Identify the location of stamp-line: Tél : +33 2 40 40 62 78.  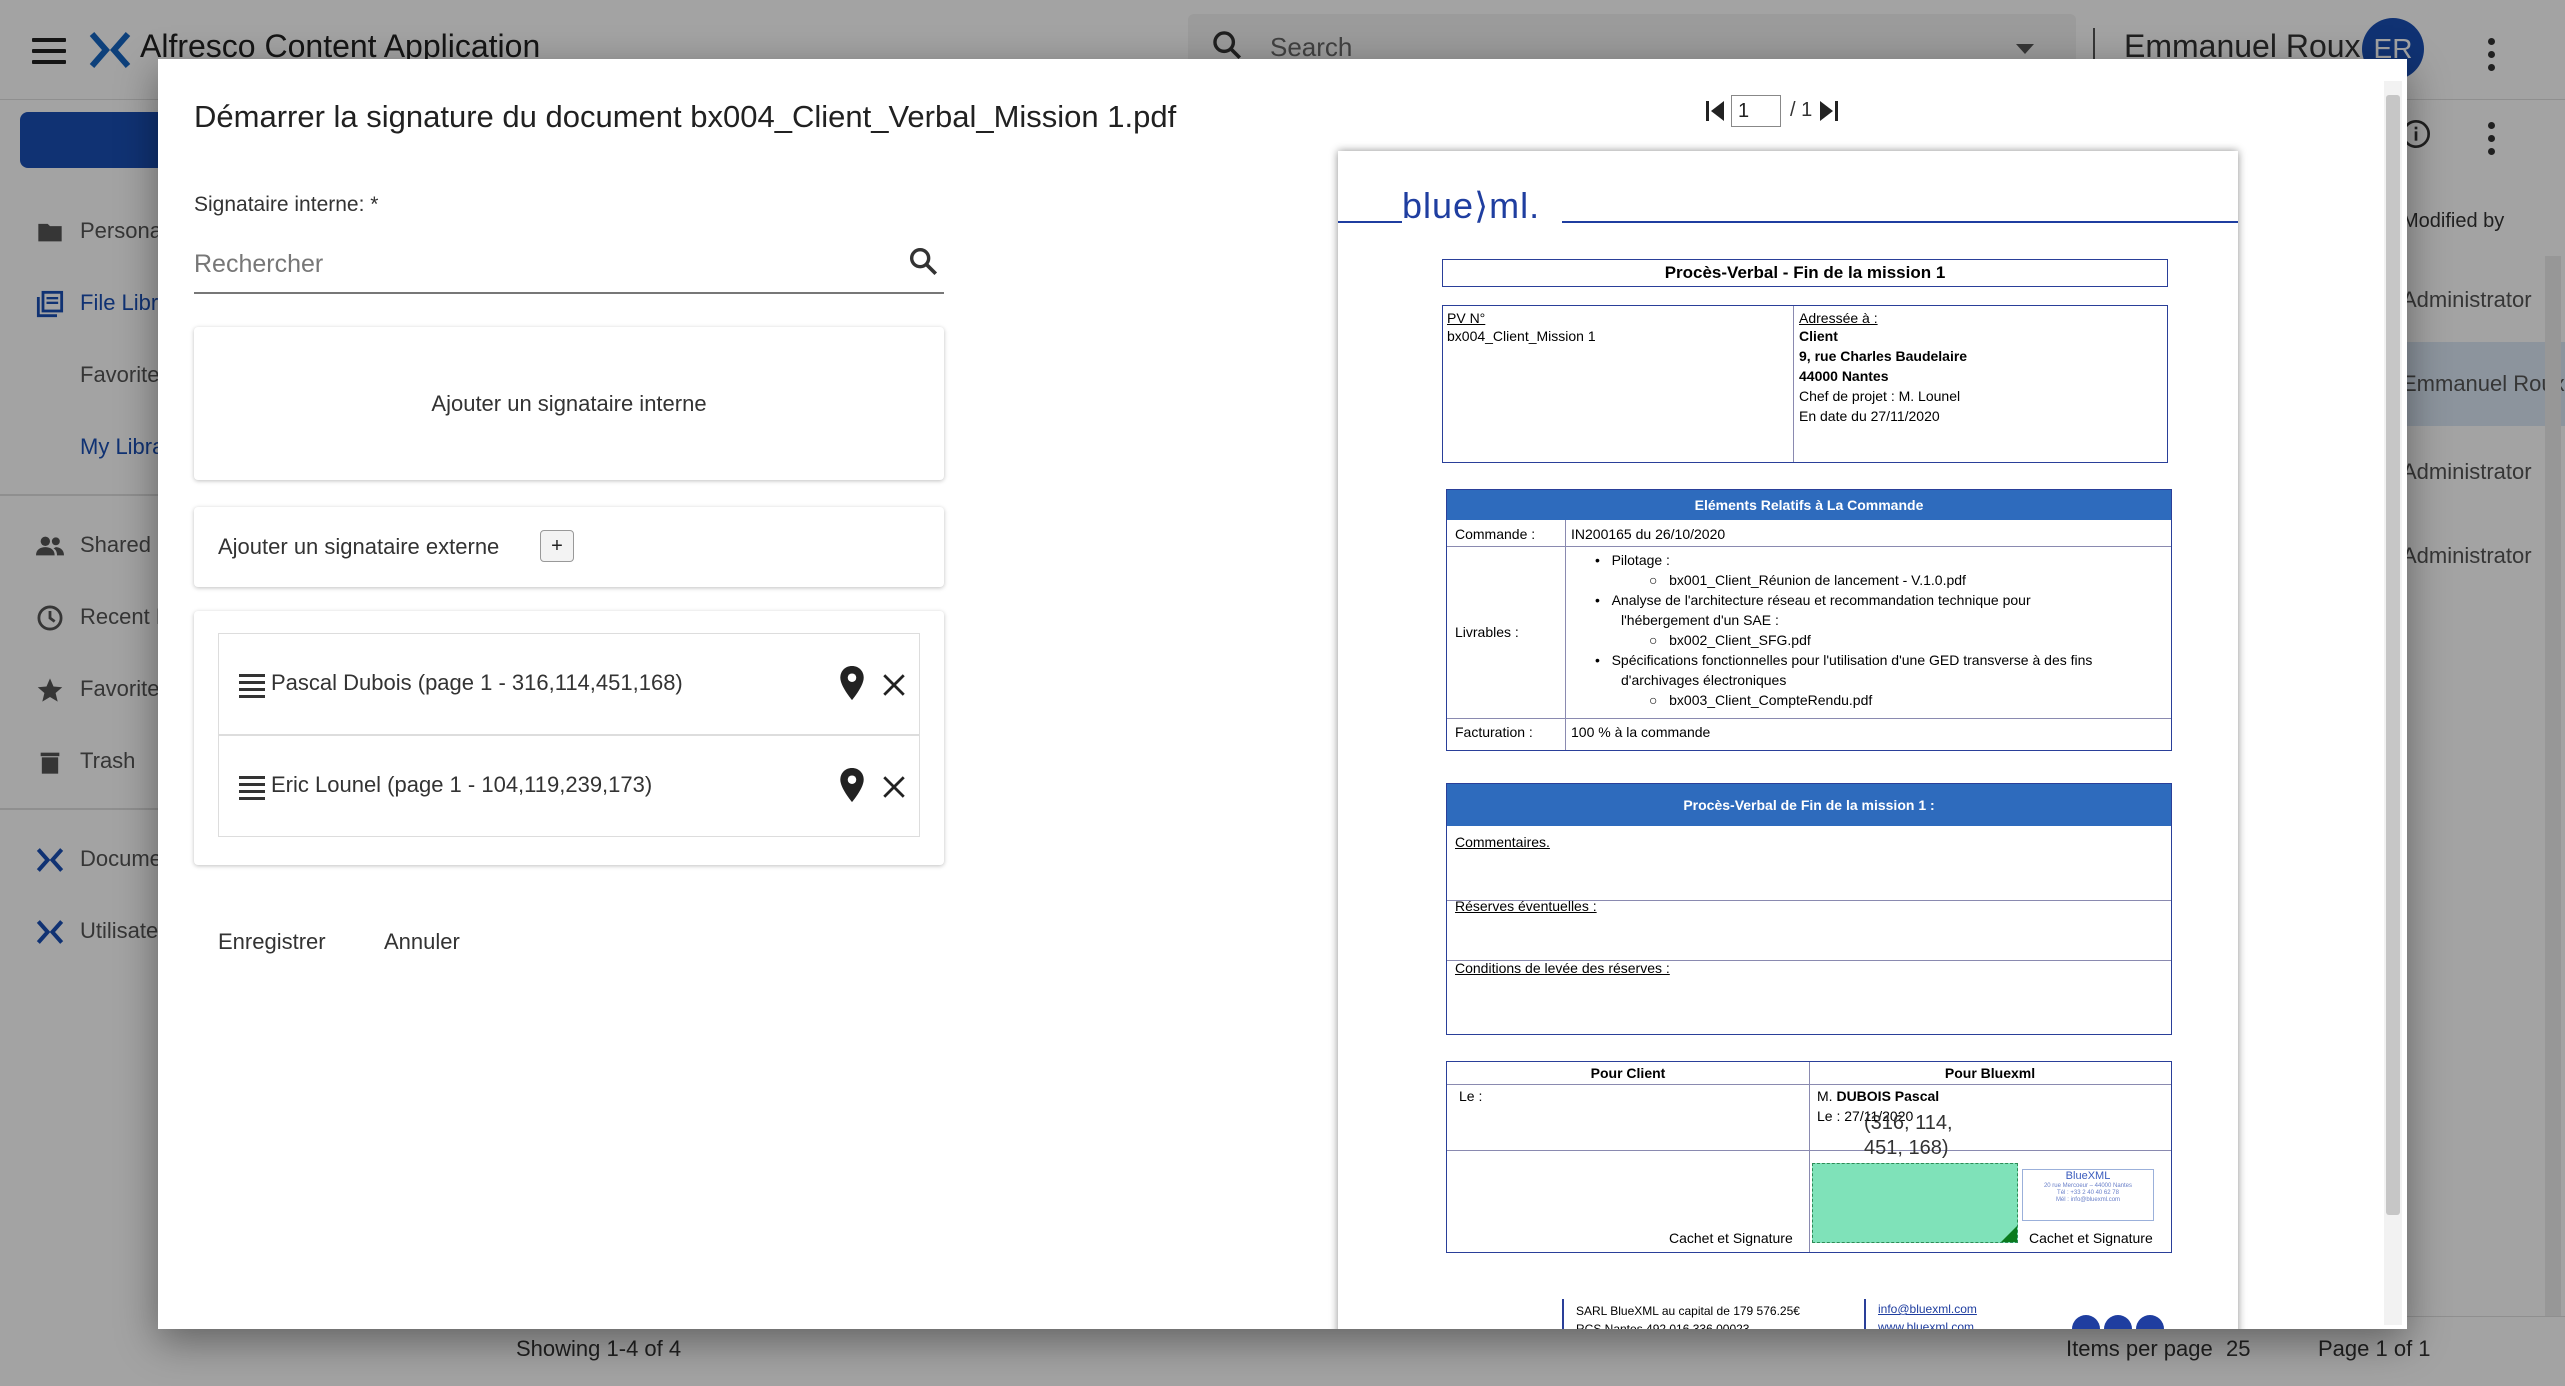
(2088, 1193).